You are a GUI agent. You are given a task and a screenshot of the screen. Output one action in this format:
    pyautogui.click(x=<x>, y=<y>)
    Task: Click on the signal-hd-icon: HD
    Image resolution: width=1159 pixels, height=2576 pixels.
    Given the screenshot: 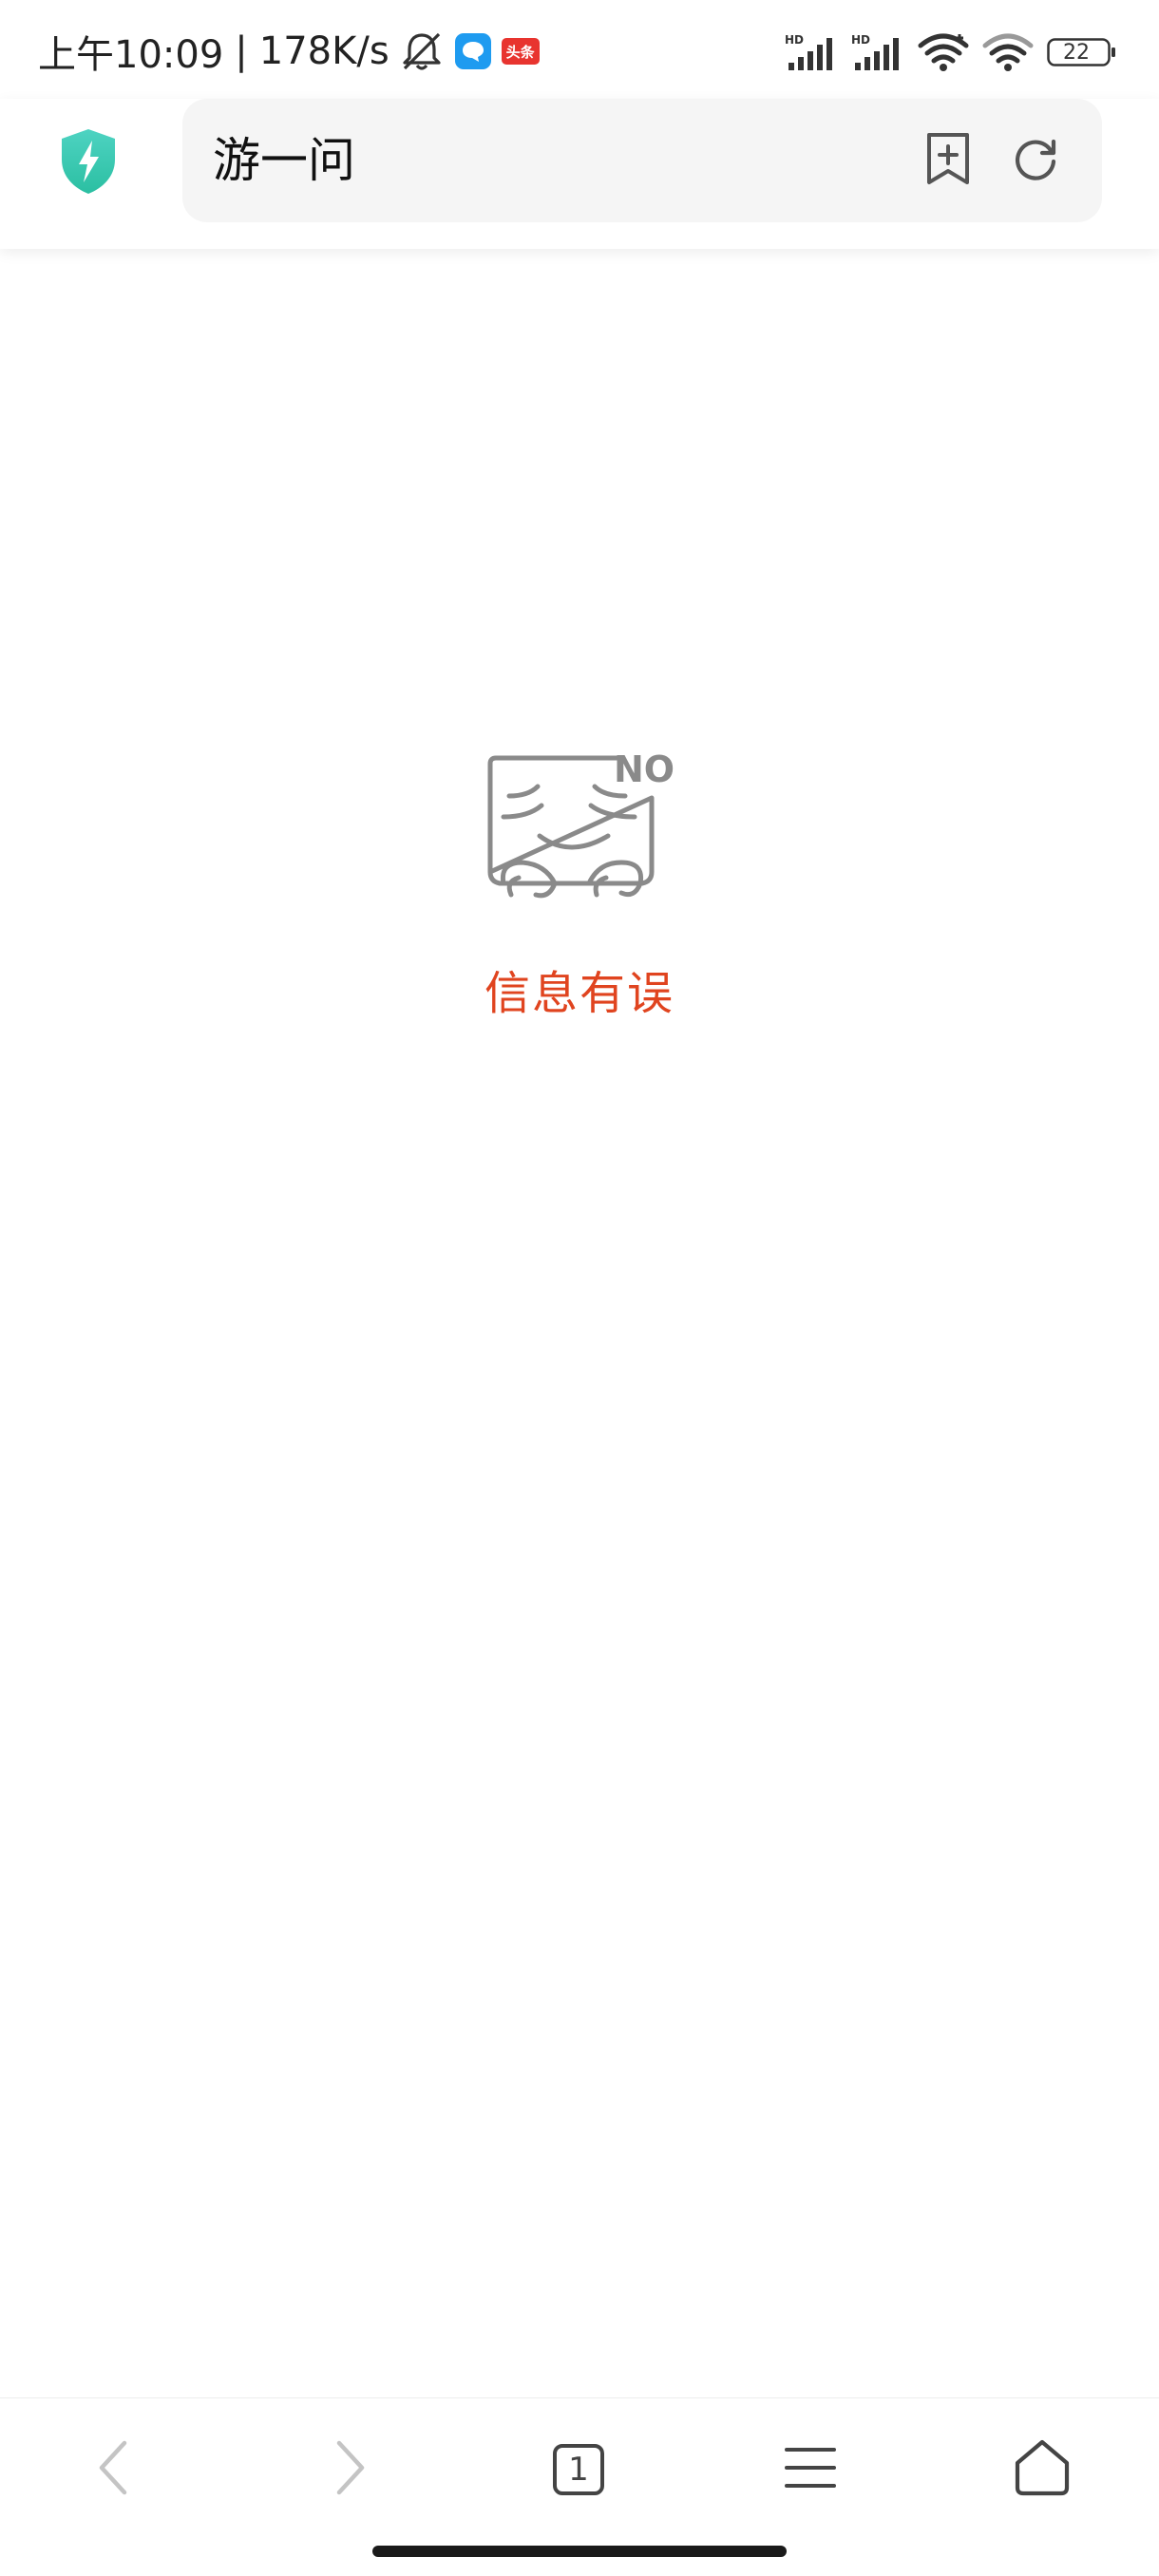 What is the action you would take?
    pyautogui.click(x=811, y=52)
    